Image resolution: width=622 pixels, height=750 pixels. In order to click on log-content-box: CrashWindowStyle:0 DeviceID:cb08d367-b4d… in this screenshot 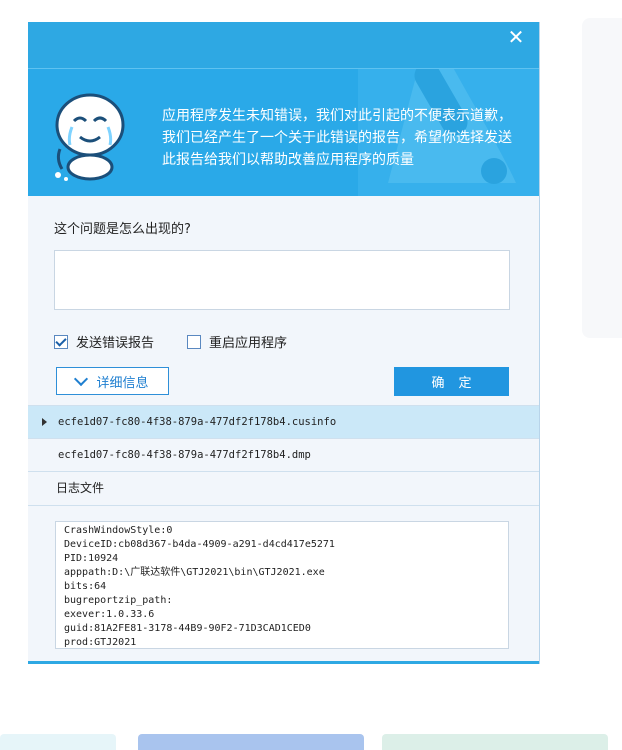, I will do `click(282, 585)`.